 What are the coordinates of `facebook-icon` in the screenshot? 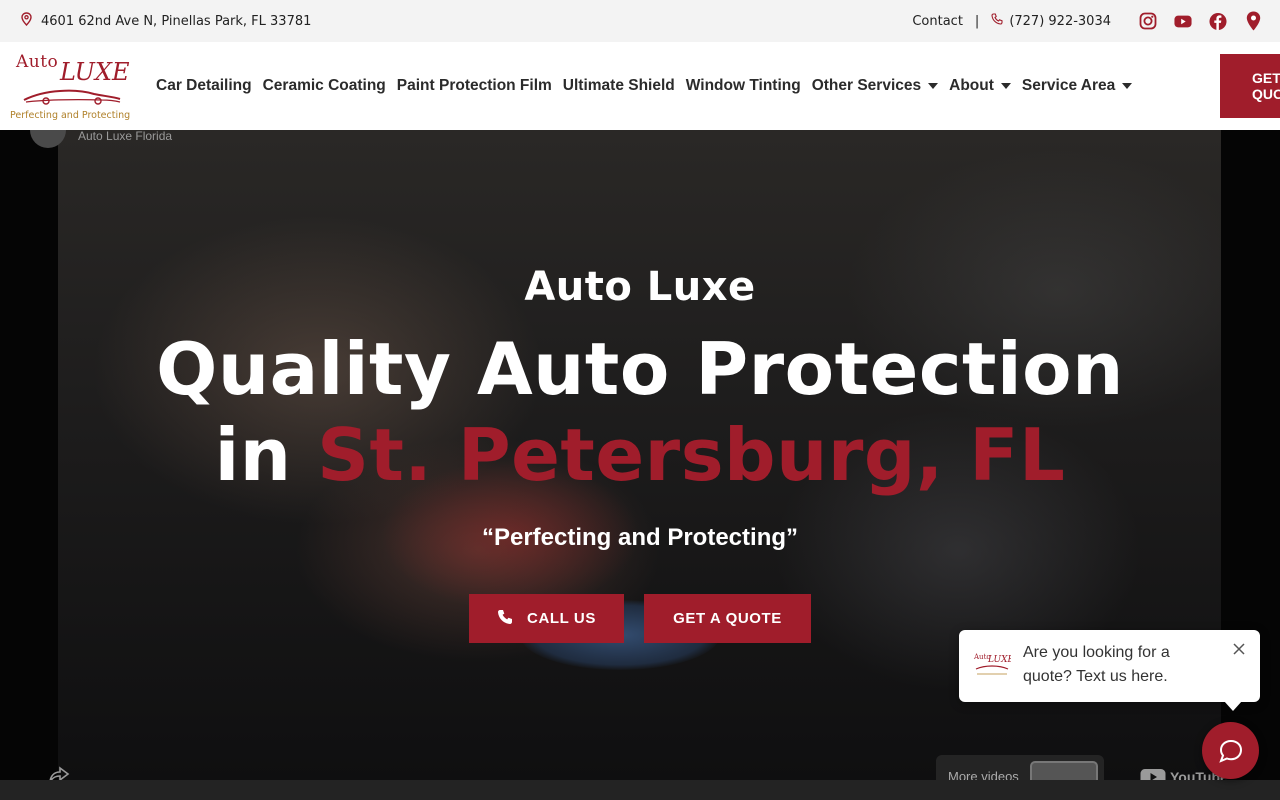 It's located at (1218, 21).